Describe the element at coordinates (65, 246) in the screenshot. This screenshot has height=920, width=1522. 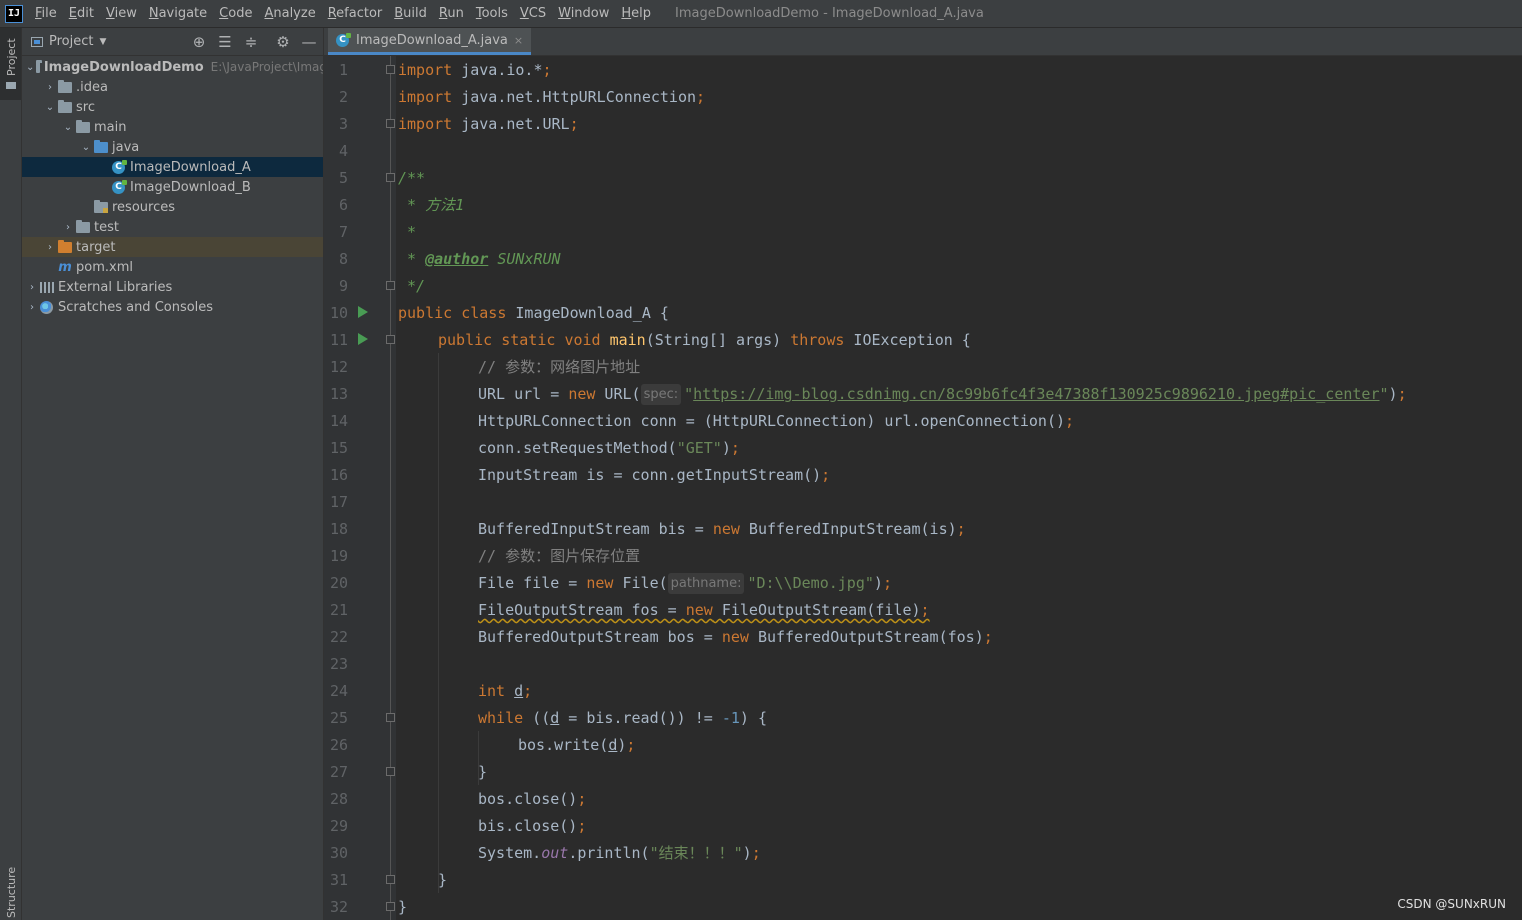
I see `excluded-folder-icon` at that location.